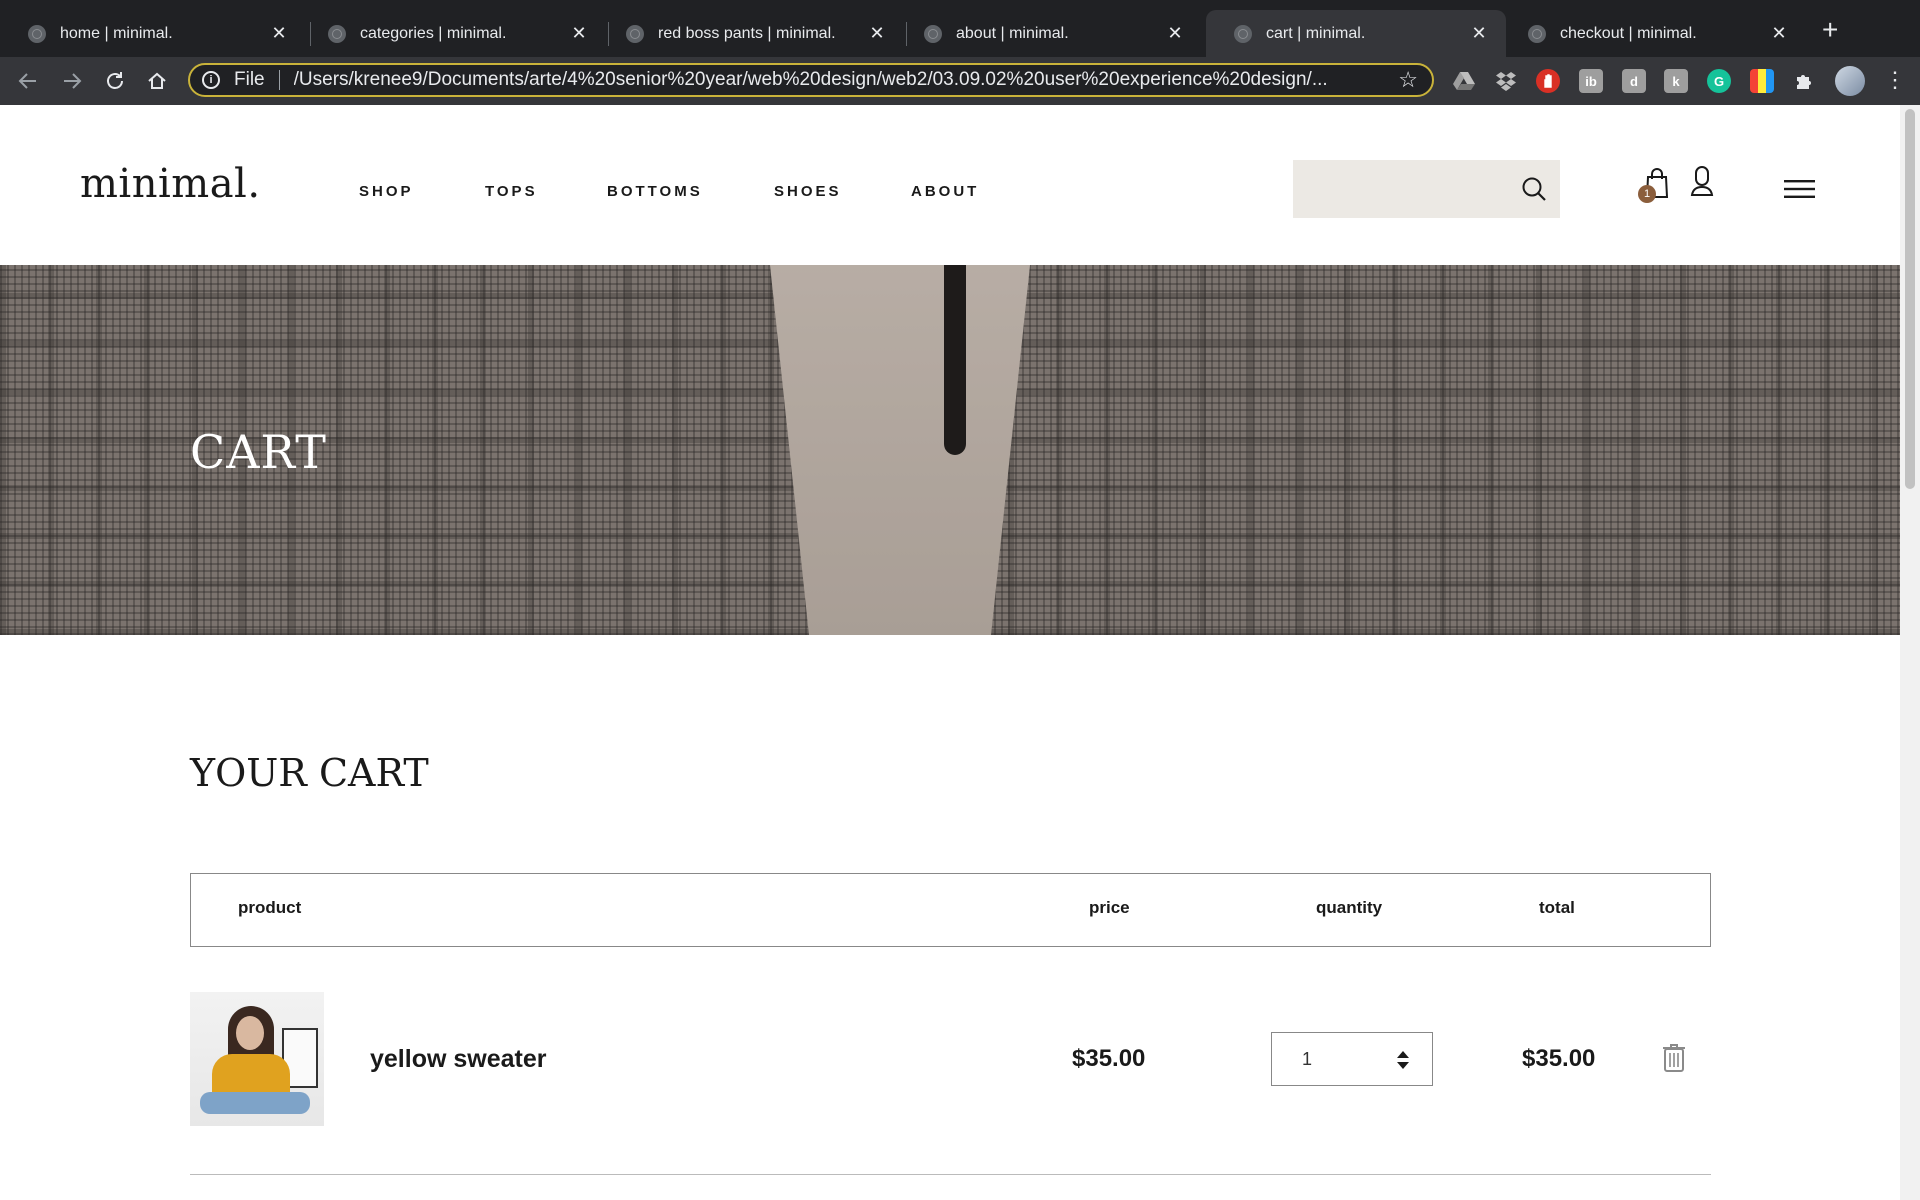  I want to click on home-icon, so click(157, 80).